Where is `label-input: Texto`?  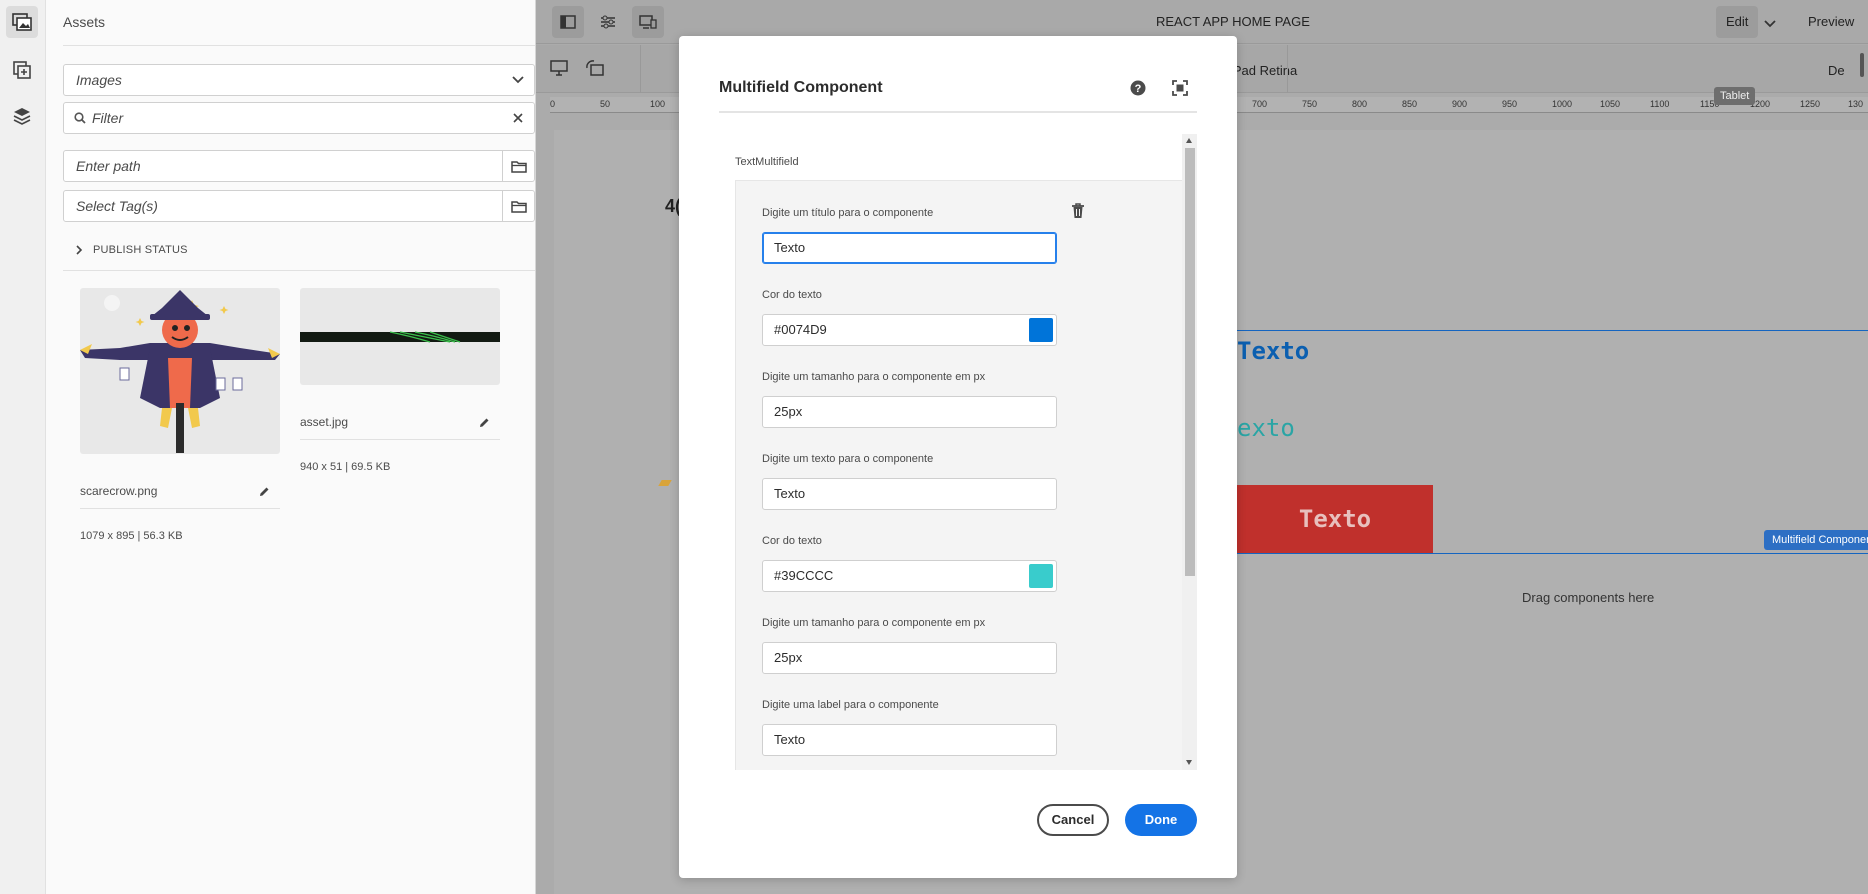
label-input: Texto is located at coordinates (909, 740).